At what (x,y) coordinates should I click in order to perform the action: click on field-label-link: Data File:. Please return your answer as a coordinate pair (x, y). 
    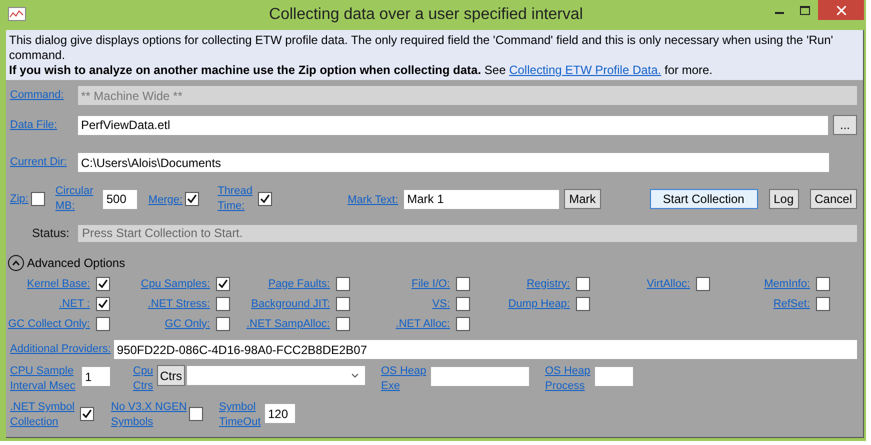
    Looking at the image, I should click on (44, 125).